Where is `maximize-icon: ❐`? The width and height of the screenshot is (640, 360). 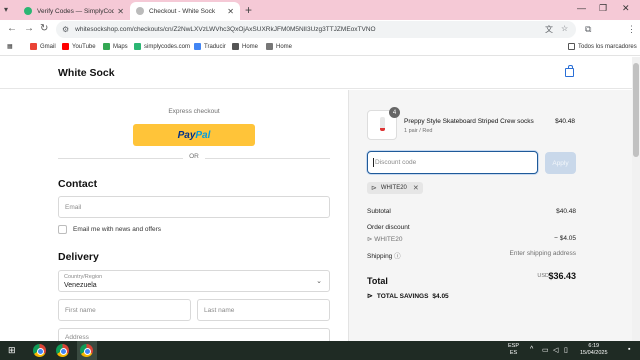
maximize-icon: ❐ is located at coordinates (603, 8).